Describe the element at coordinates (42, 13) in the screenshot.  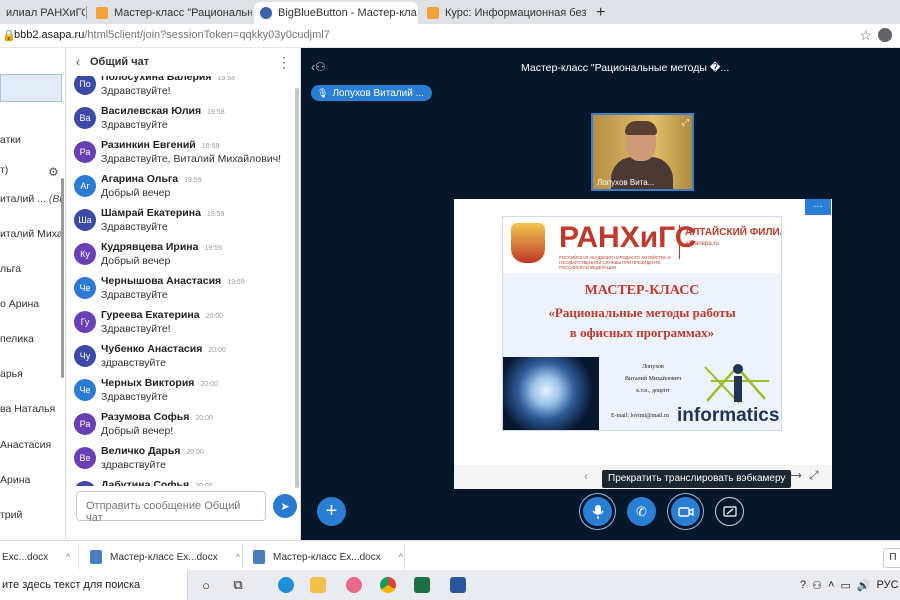
I see `browser-tab-1: илиал РАНХиГС ✕` at that location.